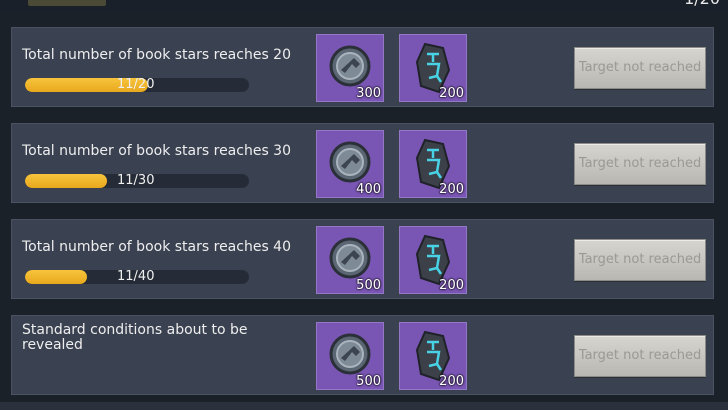  I want to click on task-title: Total number of book stars reaches 20, so click(157, 55).